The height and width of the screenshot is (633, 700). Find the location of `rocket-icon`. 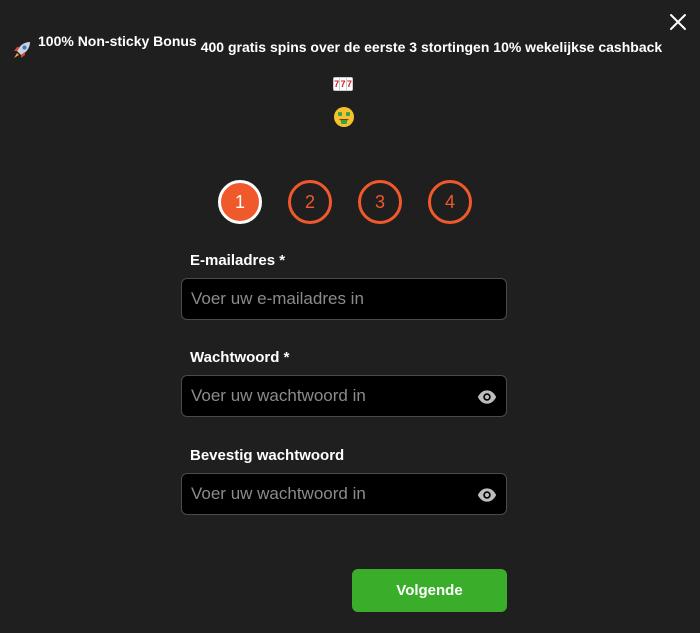

rocket-icon is located at coordinates (22, 50).